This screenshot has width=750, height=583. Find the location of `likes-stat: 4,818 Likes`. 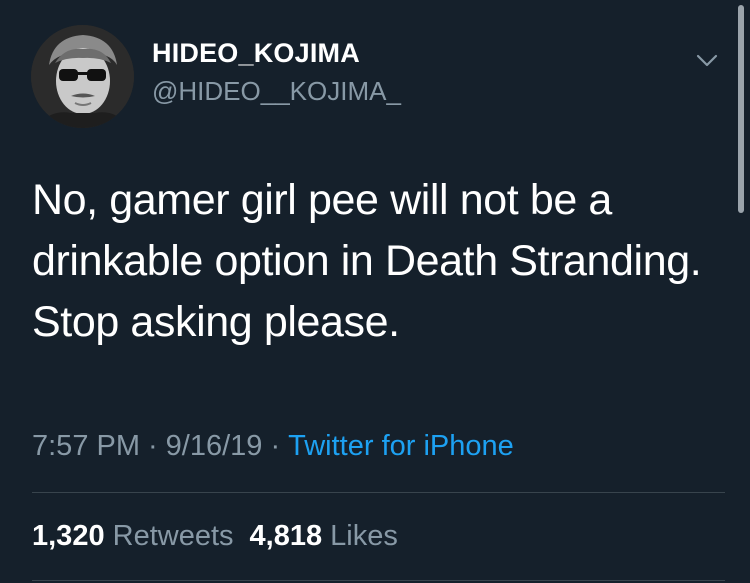

likes-stat: 4,818 Likes is located at coordinates (324, 536).